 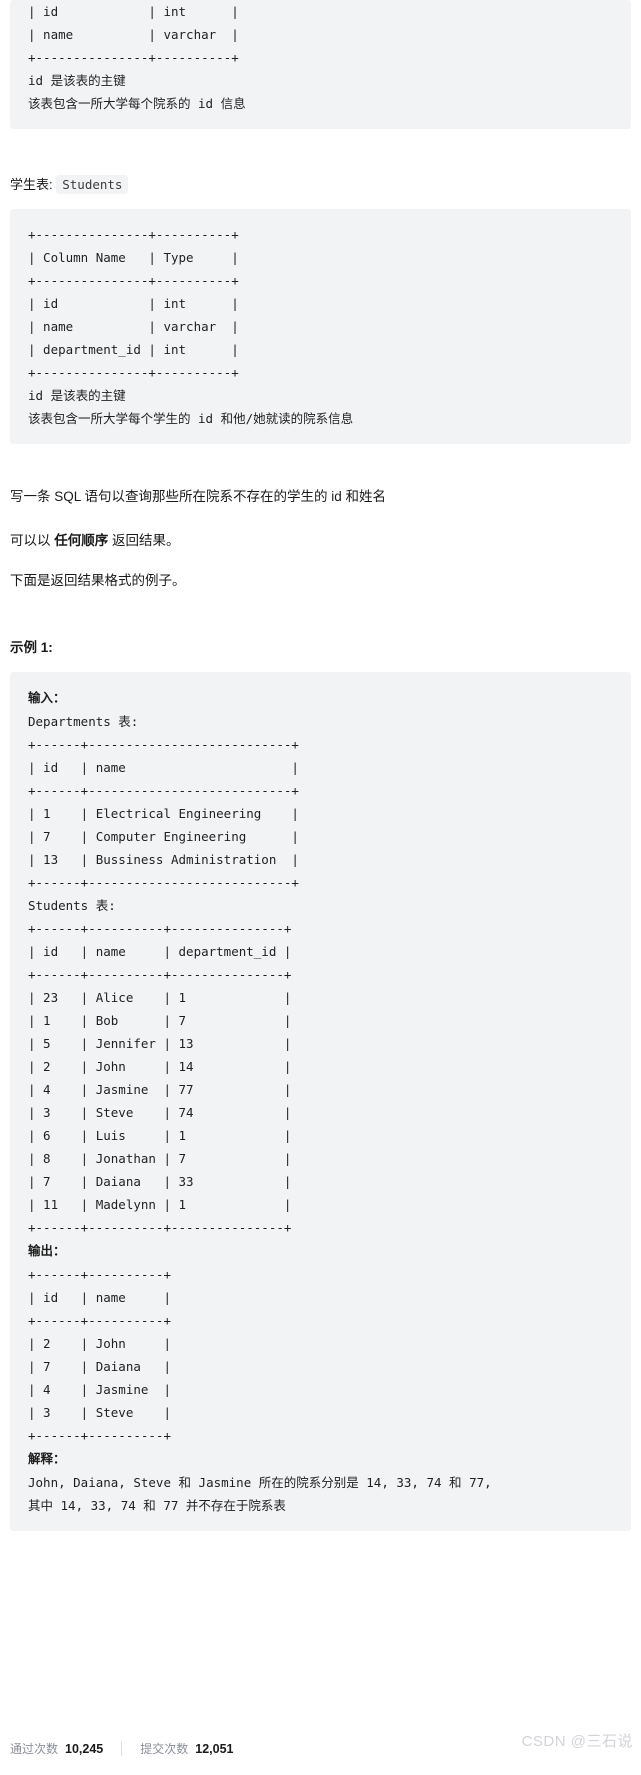 What do you see at coordinates (47, 1459) in the screenshot?
I see `example-explain-label: 解释：` at bounding box center [47, 1459].